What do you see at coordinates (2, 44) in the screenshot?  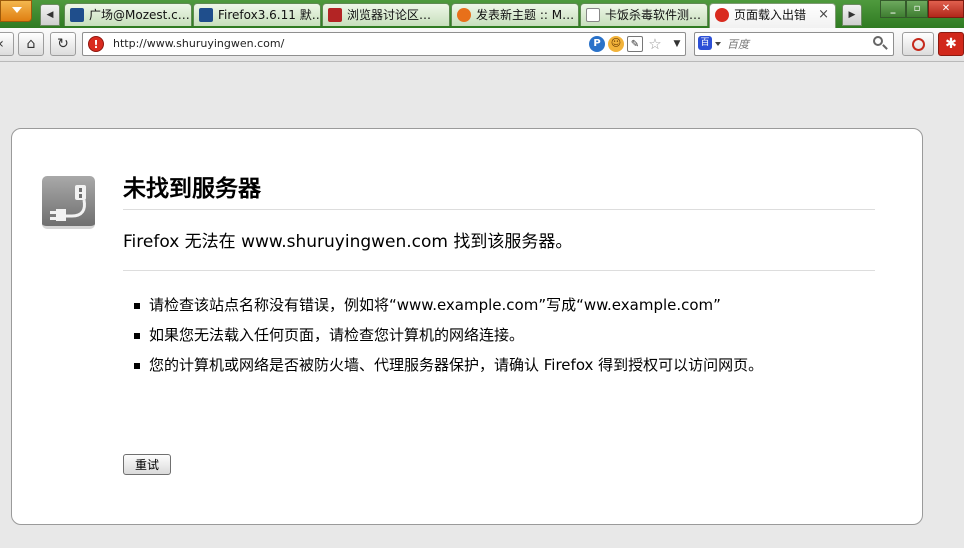 I see `back-arrow-icon: ‹` at bounding box center [2, 44].